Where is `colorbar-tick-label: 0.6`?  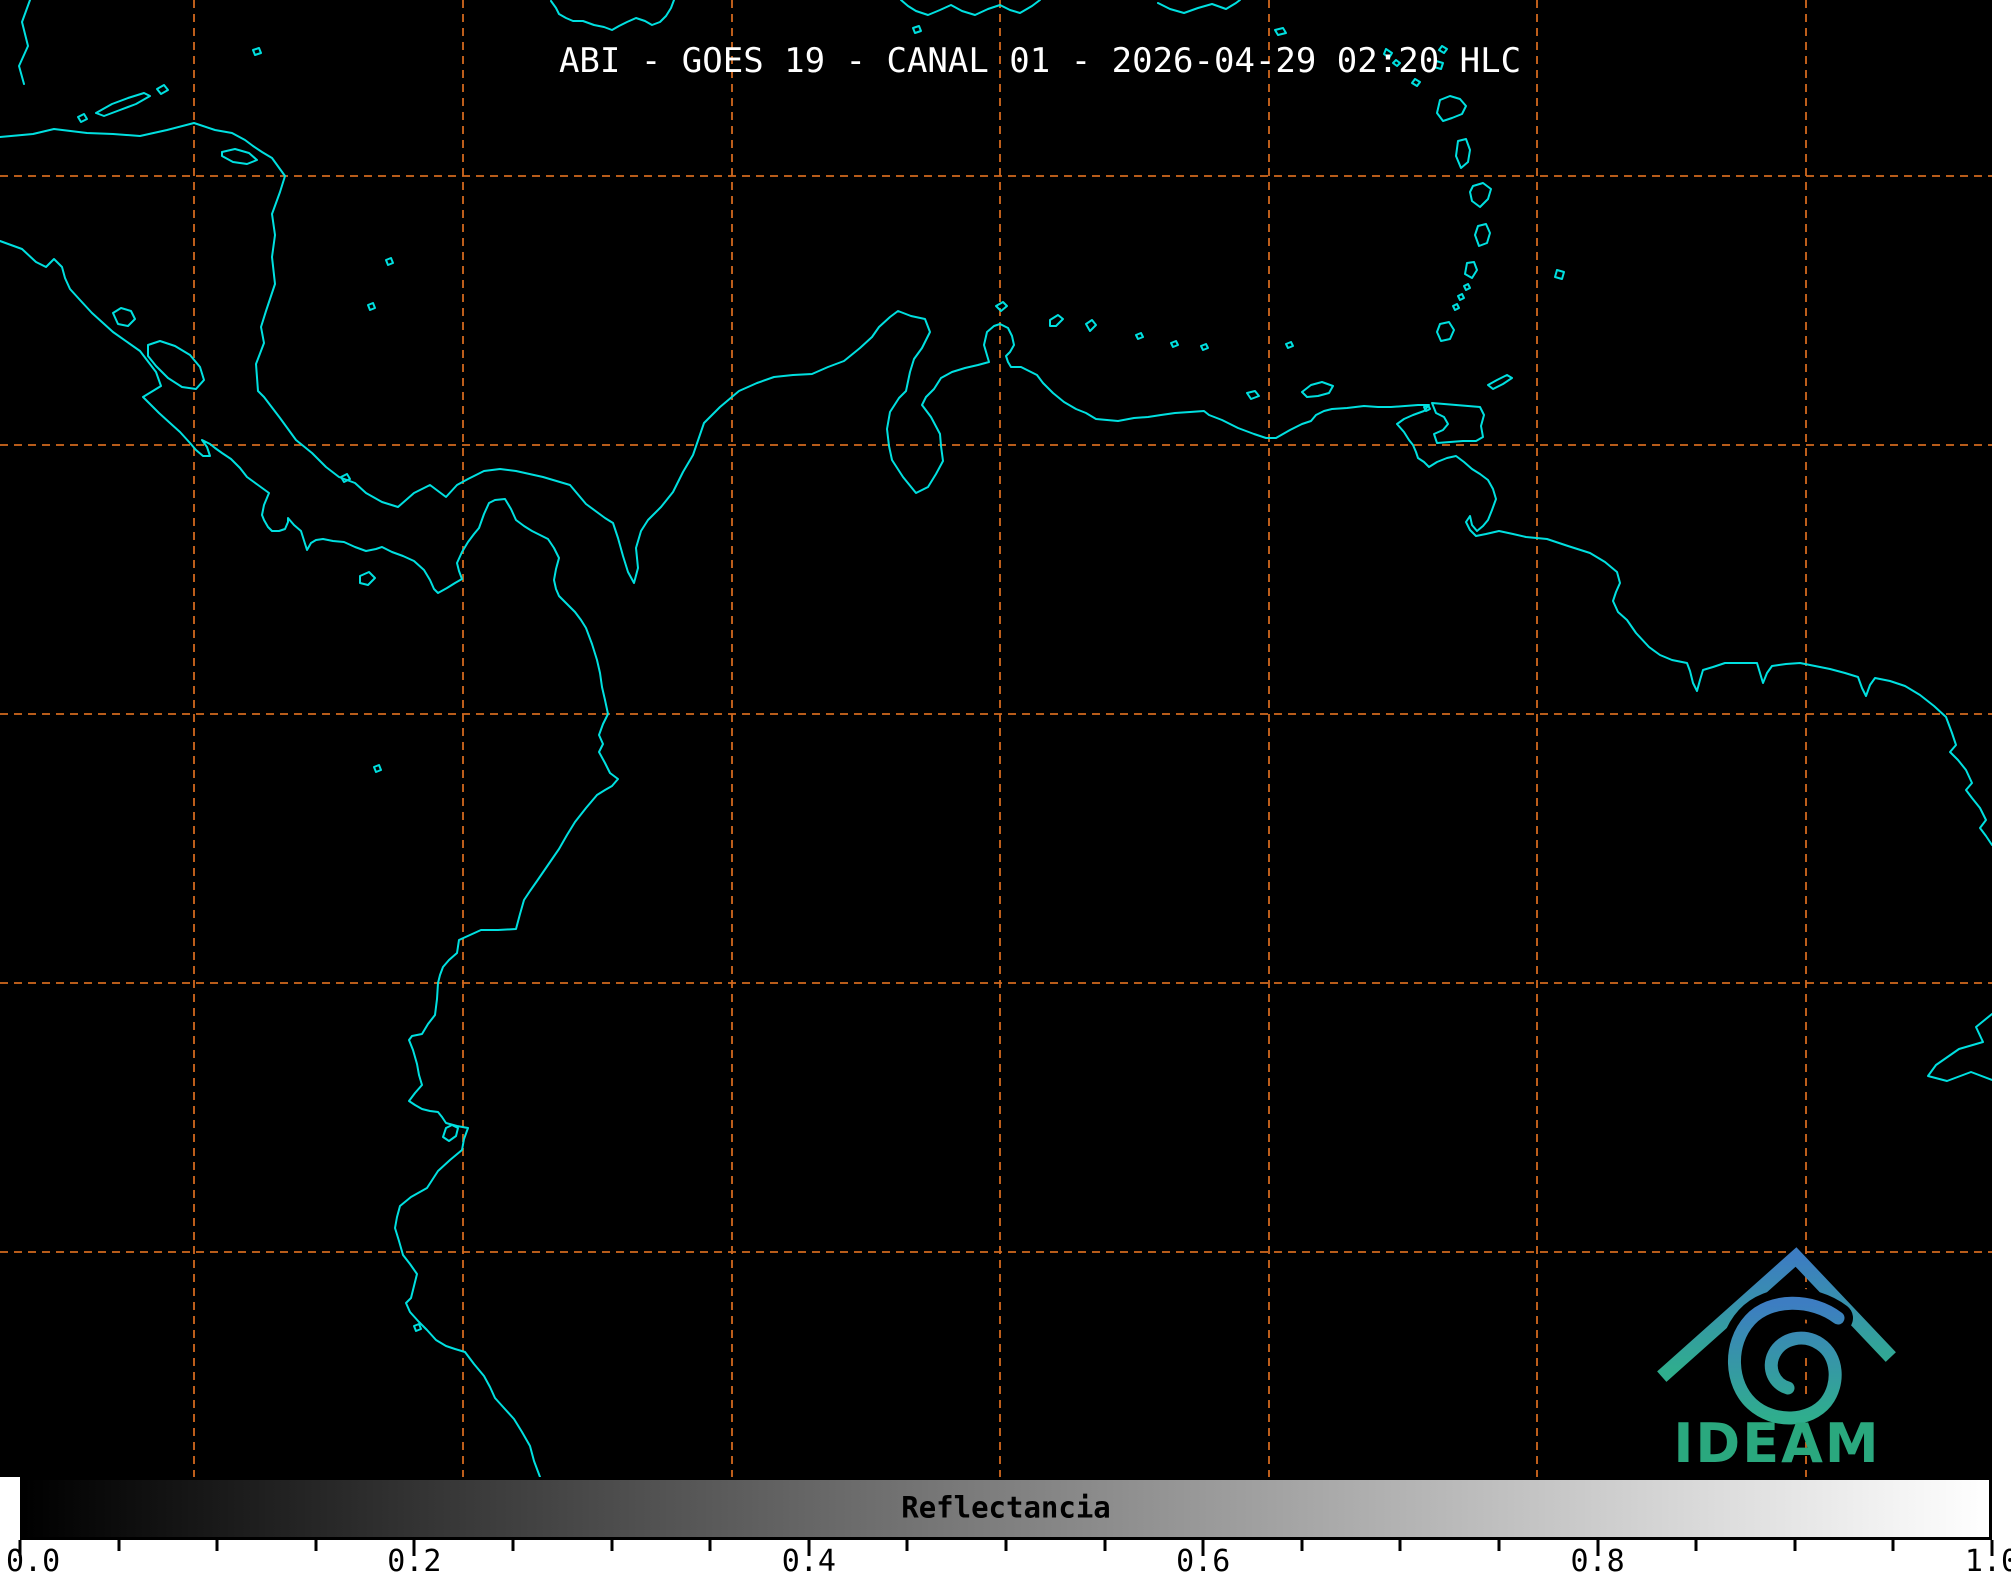
colorbar-tick-label: 0.6 is located at coordinates (1203, 1561).